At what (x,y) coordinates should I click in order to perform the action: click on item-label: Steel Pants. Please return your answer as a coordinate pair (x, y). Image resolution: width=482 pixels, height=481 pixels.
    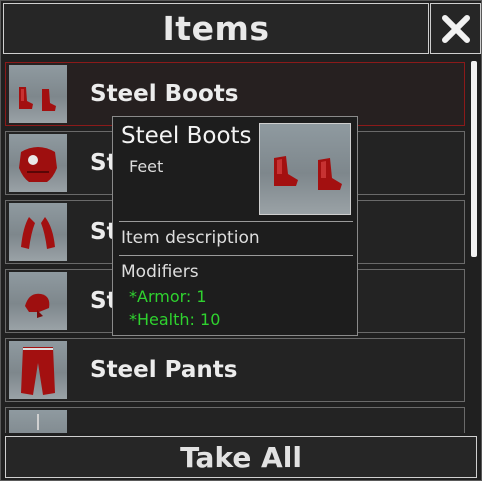
    Looking at the image, I should click on (164, 370).